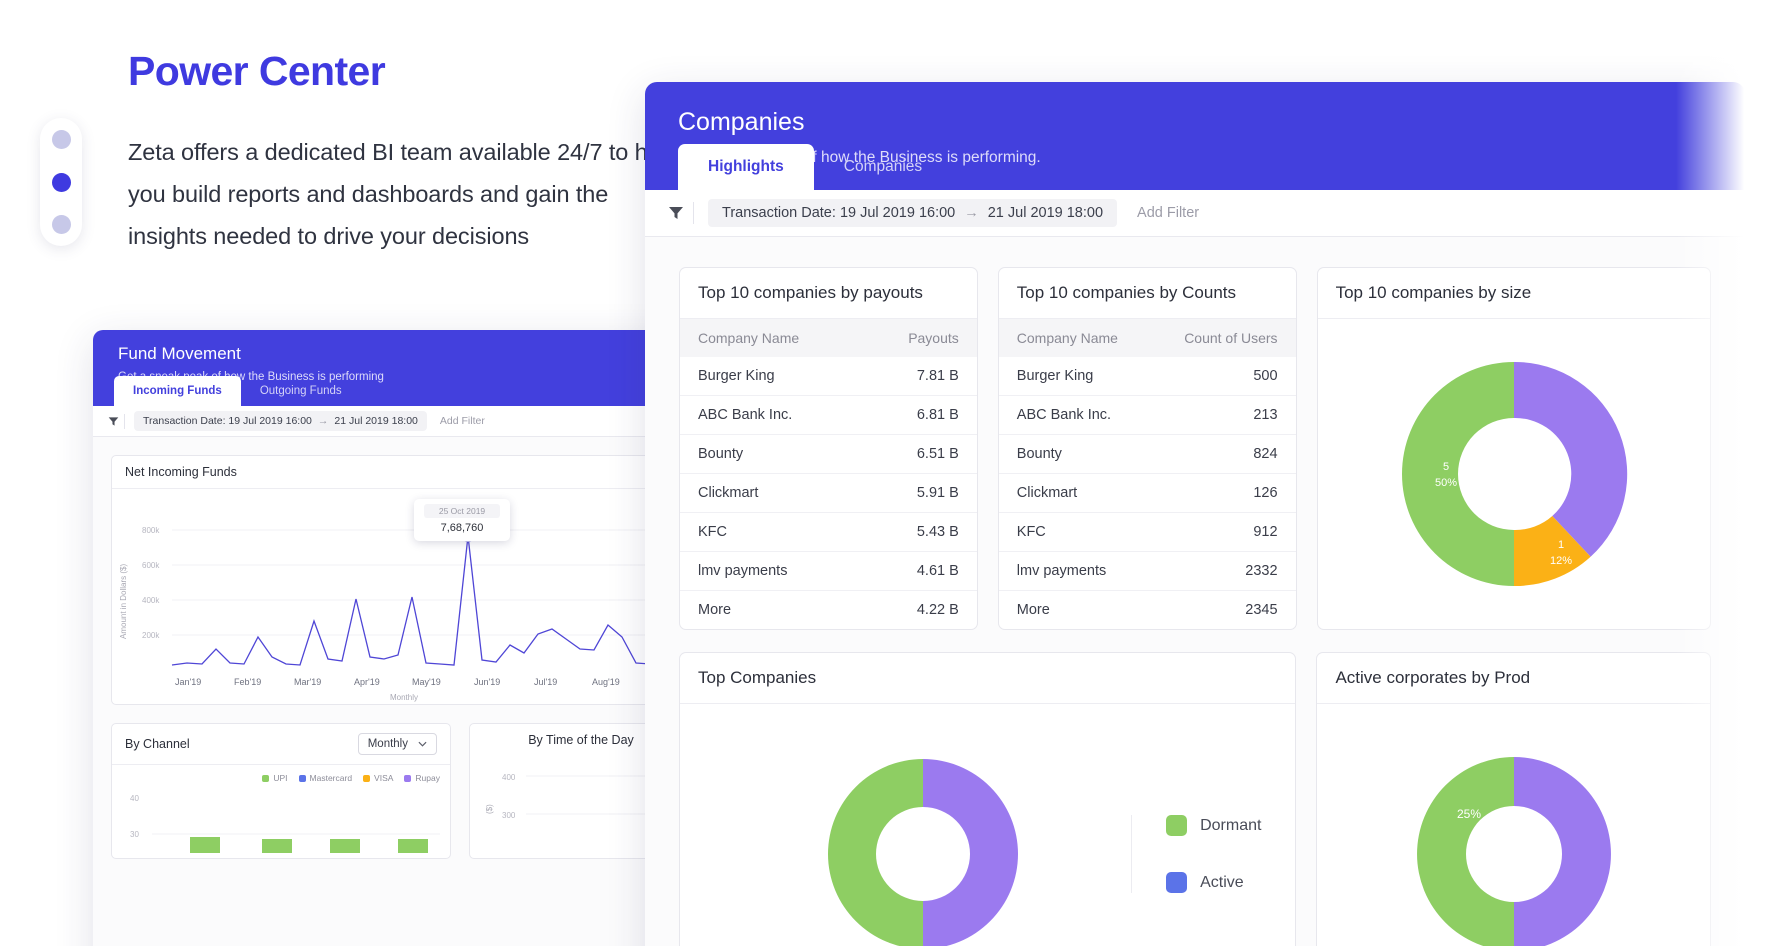  Describe the element at coordinates (828, 454) in the screenshot. I see `table-row: Bounty 6.51 B` at that location.